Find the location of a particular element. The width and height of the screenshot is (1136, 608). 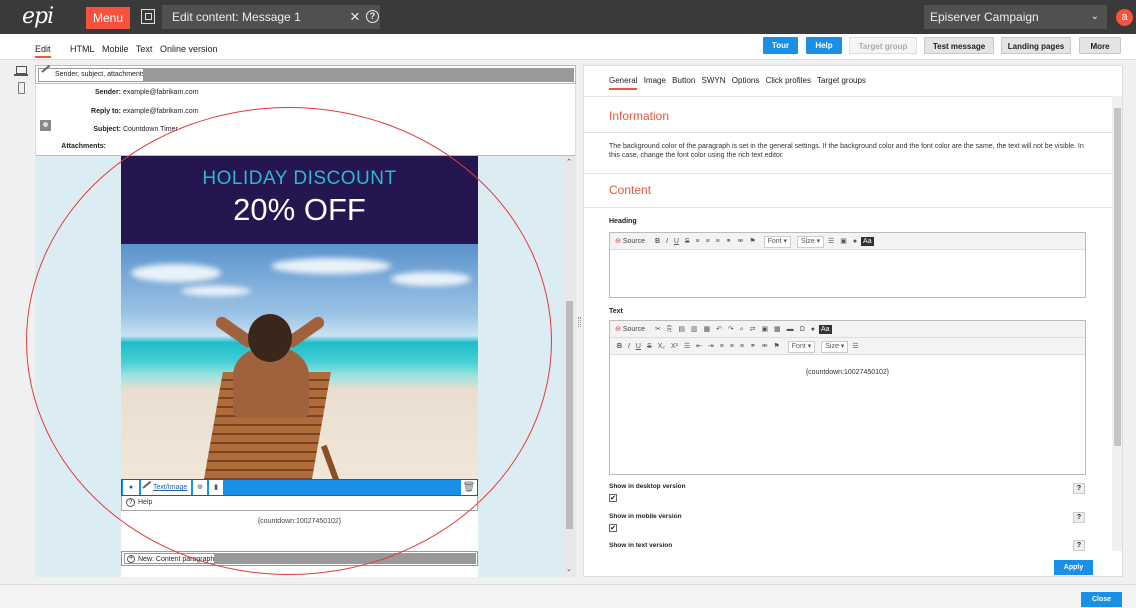

mobile-icon is located at coordinates (21, 88).